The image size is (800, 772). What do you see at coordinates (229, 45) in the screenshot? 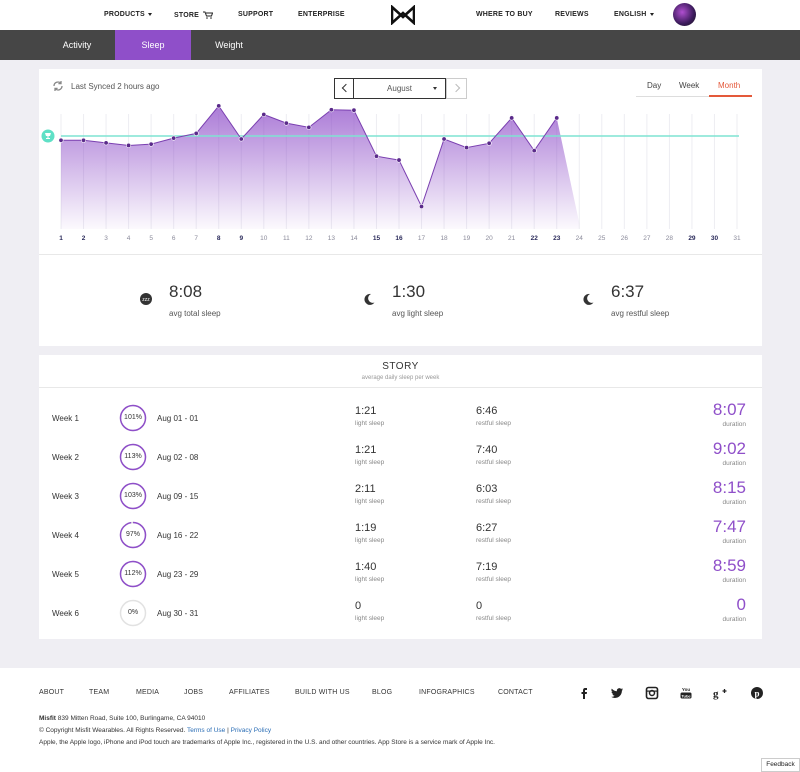
I see `tab-weight: Weight` at bounding box center [229, 45].